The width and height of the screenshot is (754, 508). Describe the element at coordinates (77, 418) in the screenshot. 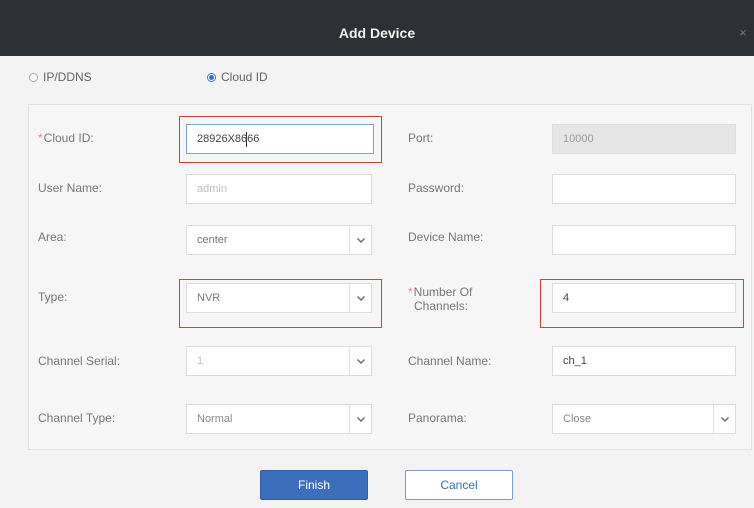

I see `channel-type-label: Channel Type:` at that location.